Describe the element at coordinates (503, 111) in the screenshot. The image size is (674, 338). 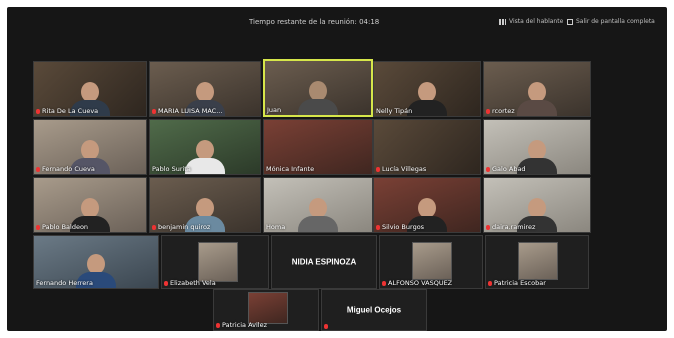
I see `participant-name: rcortez` at that location.